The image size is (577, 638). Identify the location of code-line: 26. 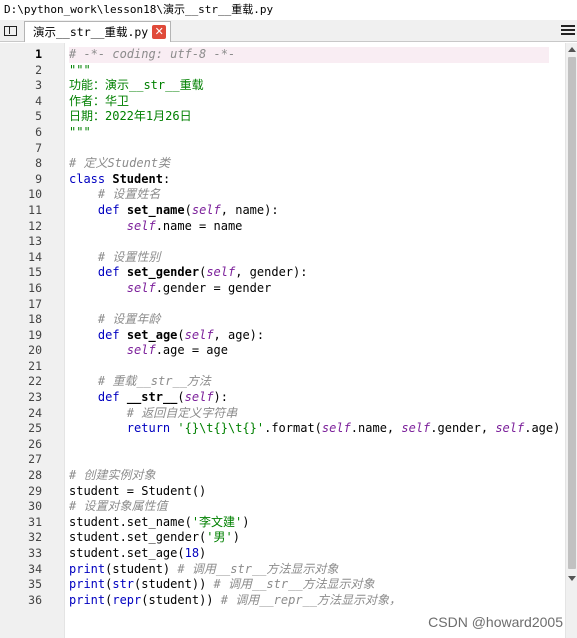
(274, 445).